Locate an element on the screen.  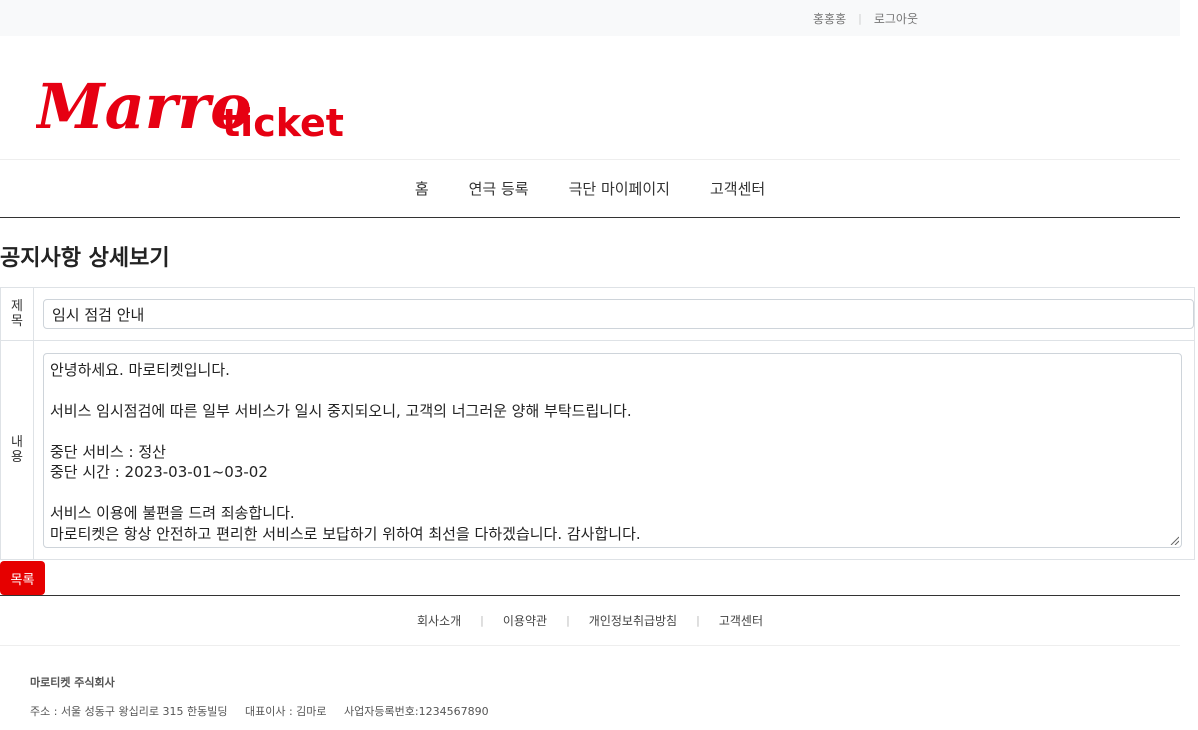
footer-link-about: 회사소개 is located at coordinates (439, 620).